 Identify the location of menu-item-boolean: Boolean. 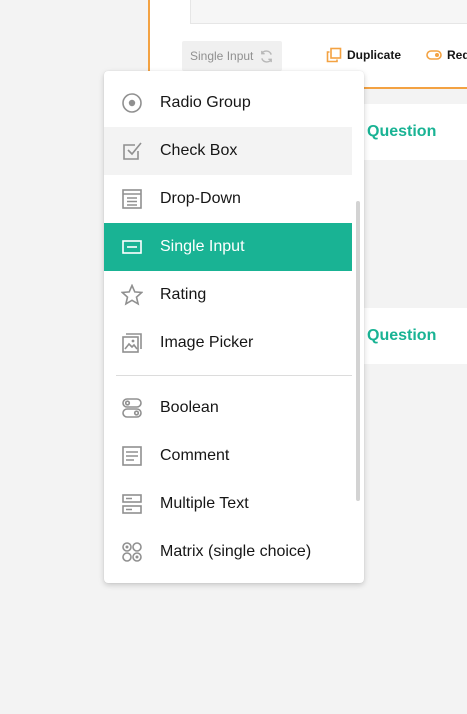
(228, 408).